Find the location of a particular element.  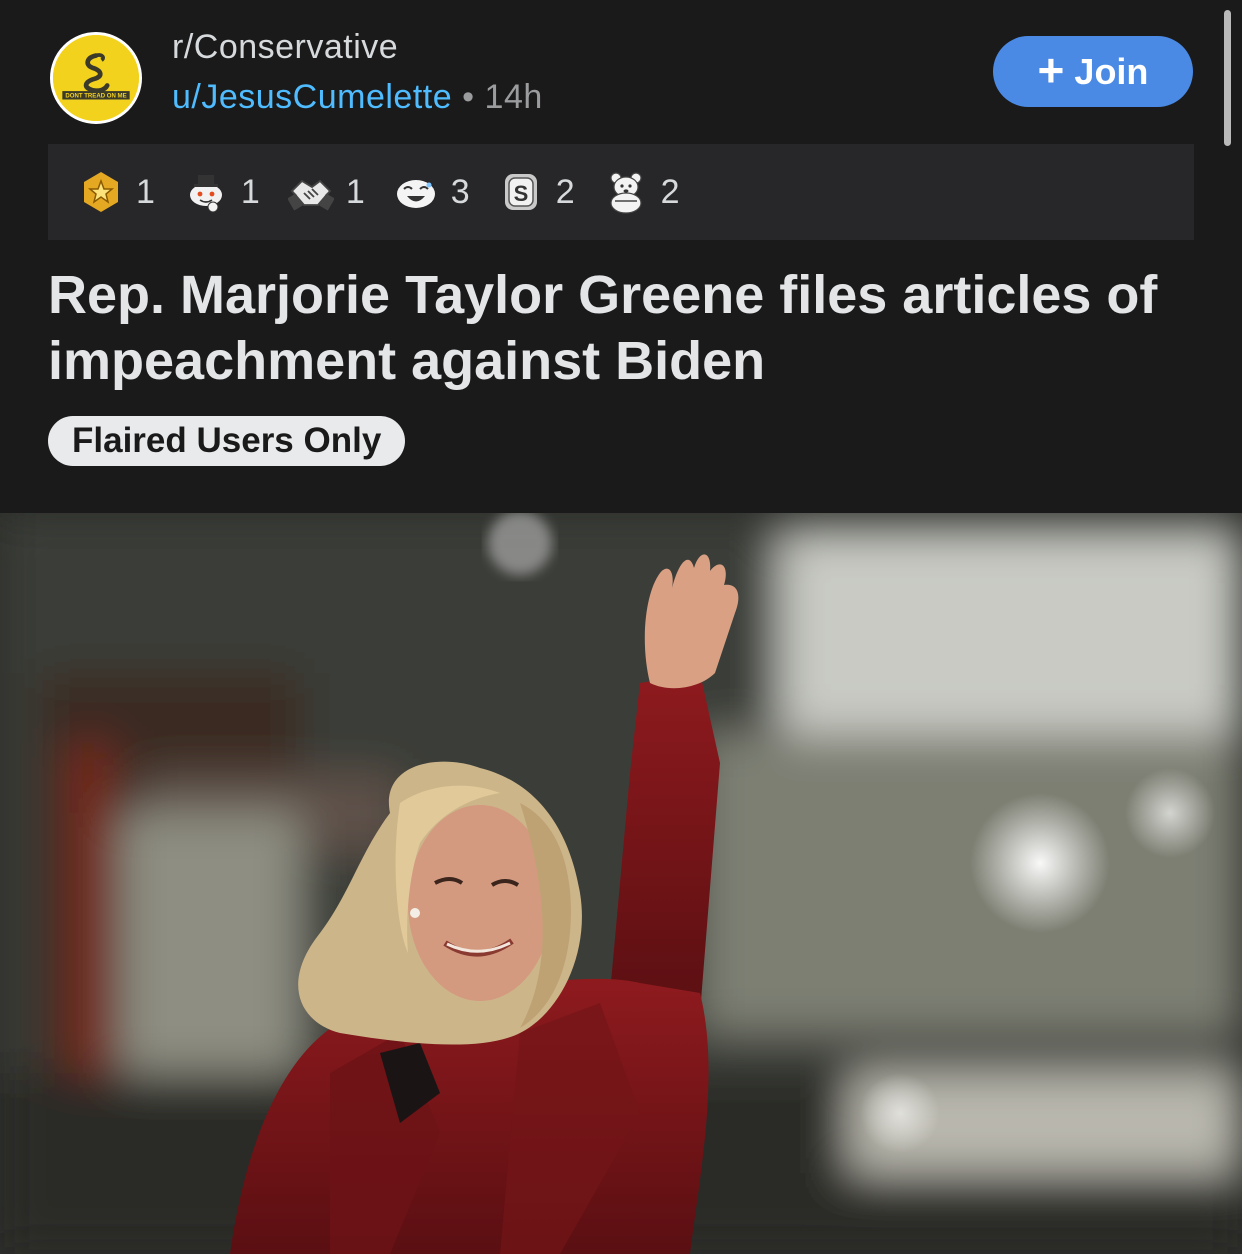

silver-award-icon: S is located at coordinates (520, 192).